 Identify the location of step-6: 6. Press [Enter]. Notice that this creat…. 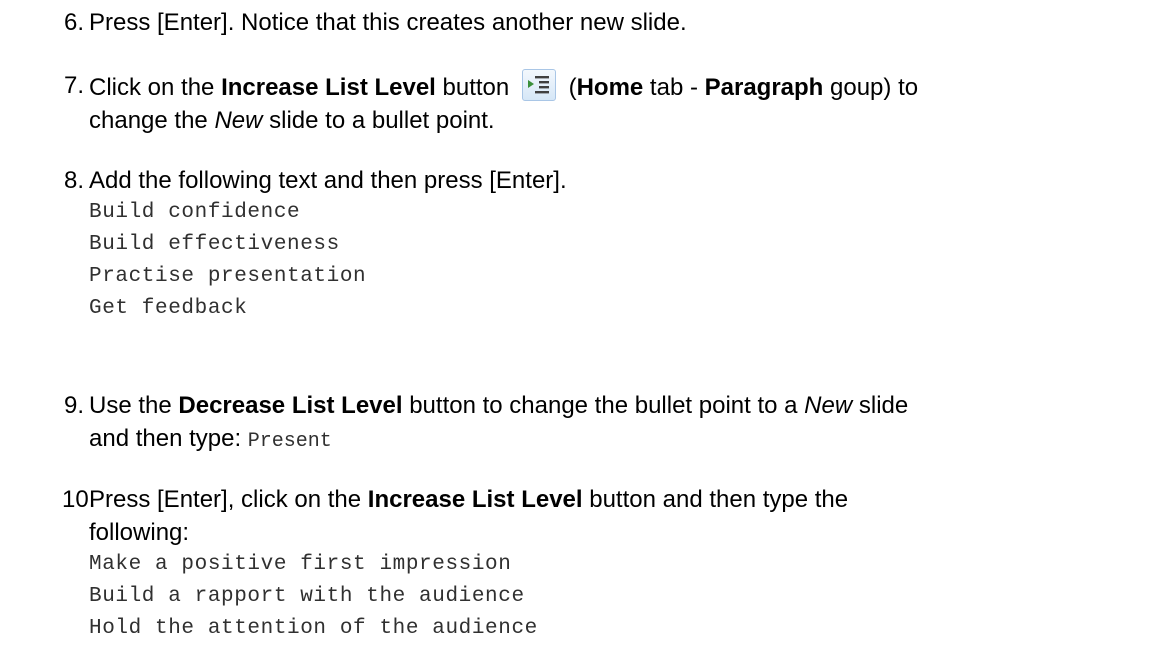
(611, 22).